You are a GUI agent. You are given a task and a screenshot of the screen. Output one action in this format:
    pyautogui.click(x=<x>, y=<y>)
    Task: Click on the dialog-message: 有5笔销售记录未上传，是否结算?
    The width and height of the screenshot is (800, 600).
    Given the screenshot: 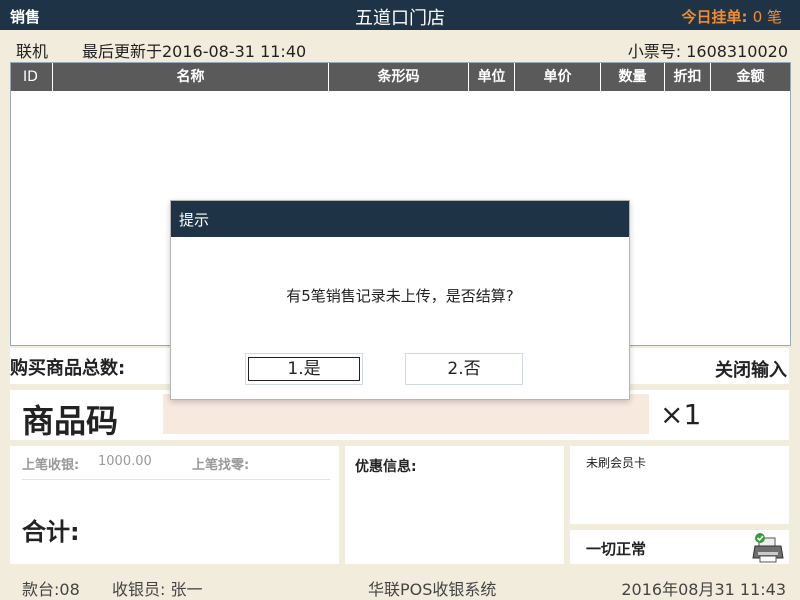 What is the action you would take?
    pyautogui.click(x=400, y=296)
    